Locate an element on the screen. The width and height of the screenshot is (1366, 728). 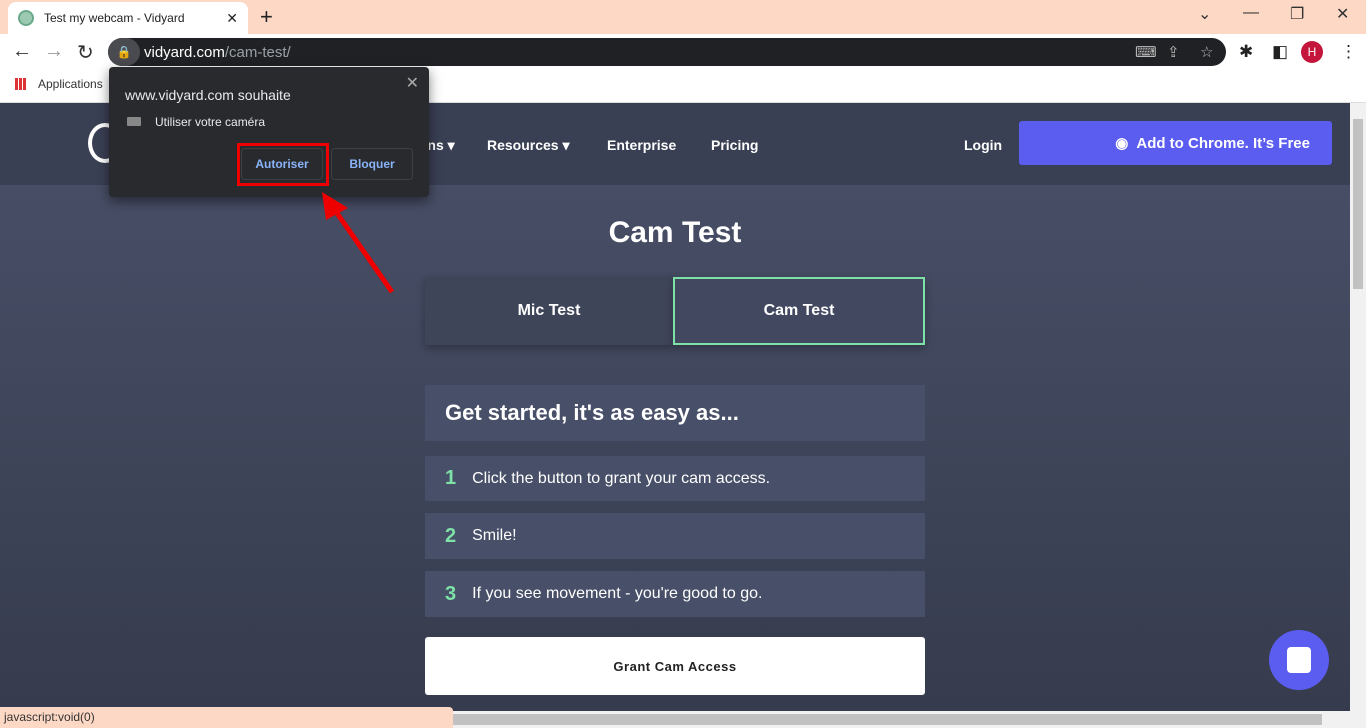
translate-icon: ⌨ is located at coordinates (1146, 52).